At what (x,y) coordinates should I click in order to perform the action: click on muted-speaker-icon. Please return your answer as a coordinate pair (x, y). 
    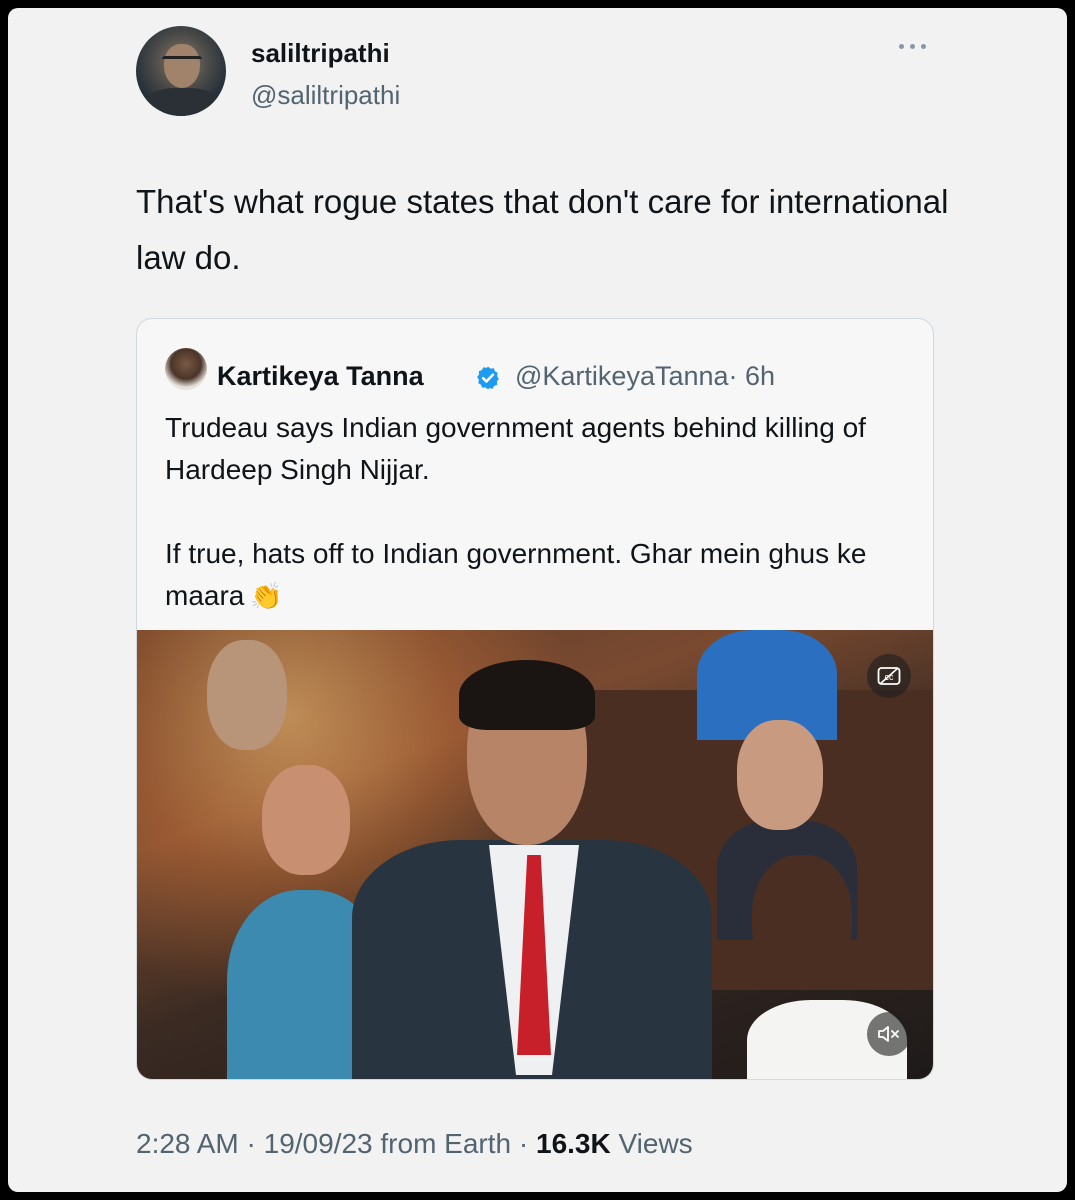
    Looking at the image, I should click on (889, 1034).